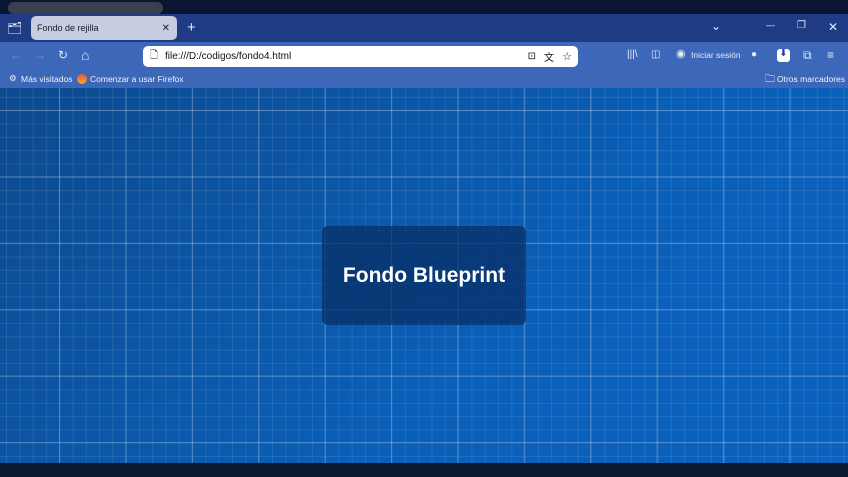 This screenshot has width=848, height=477. What do you see at coordinates (801, 26) in the screenshot?
I see `restore-button: ❐` at bounding box center [801, 26].